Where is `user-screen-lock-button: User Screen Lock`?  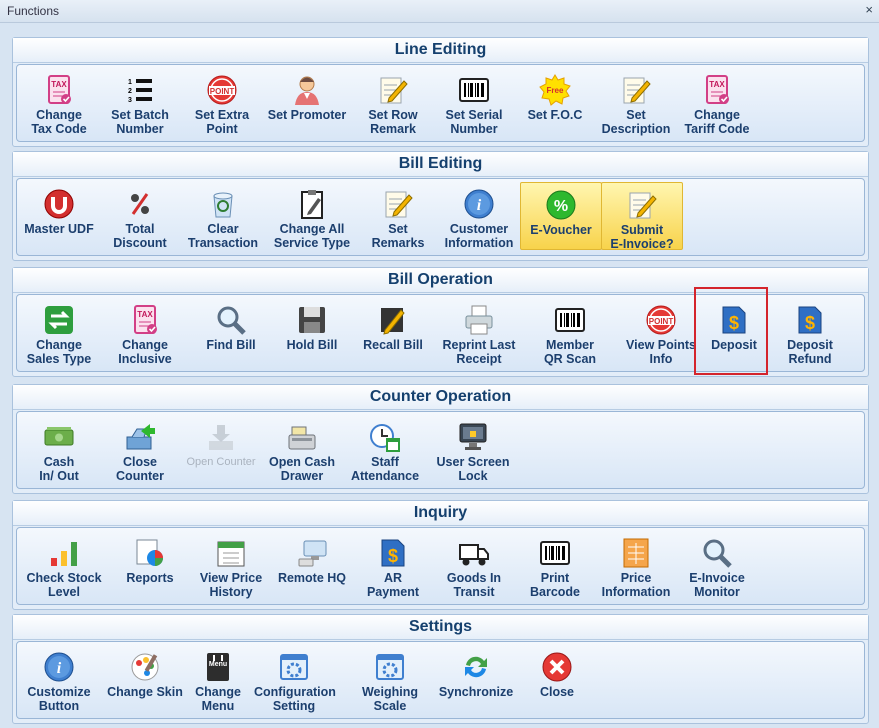 user-screen-lock-button: User Screen Lock is located at coordinates (473, 449).